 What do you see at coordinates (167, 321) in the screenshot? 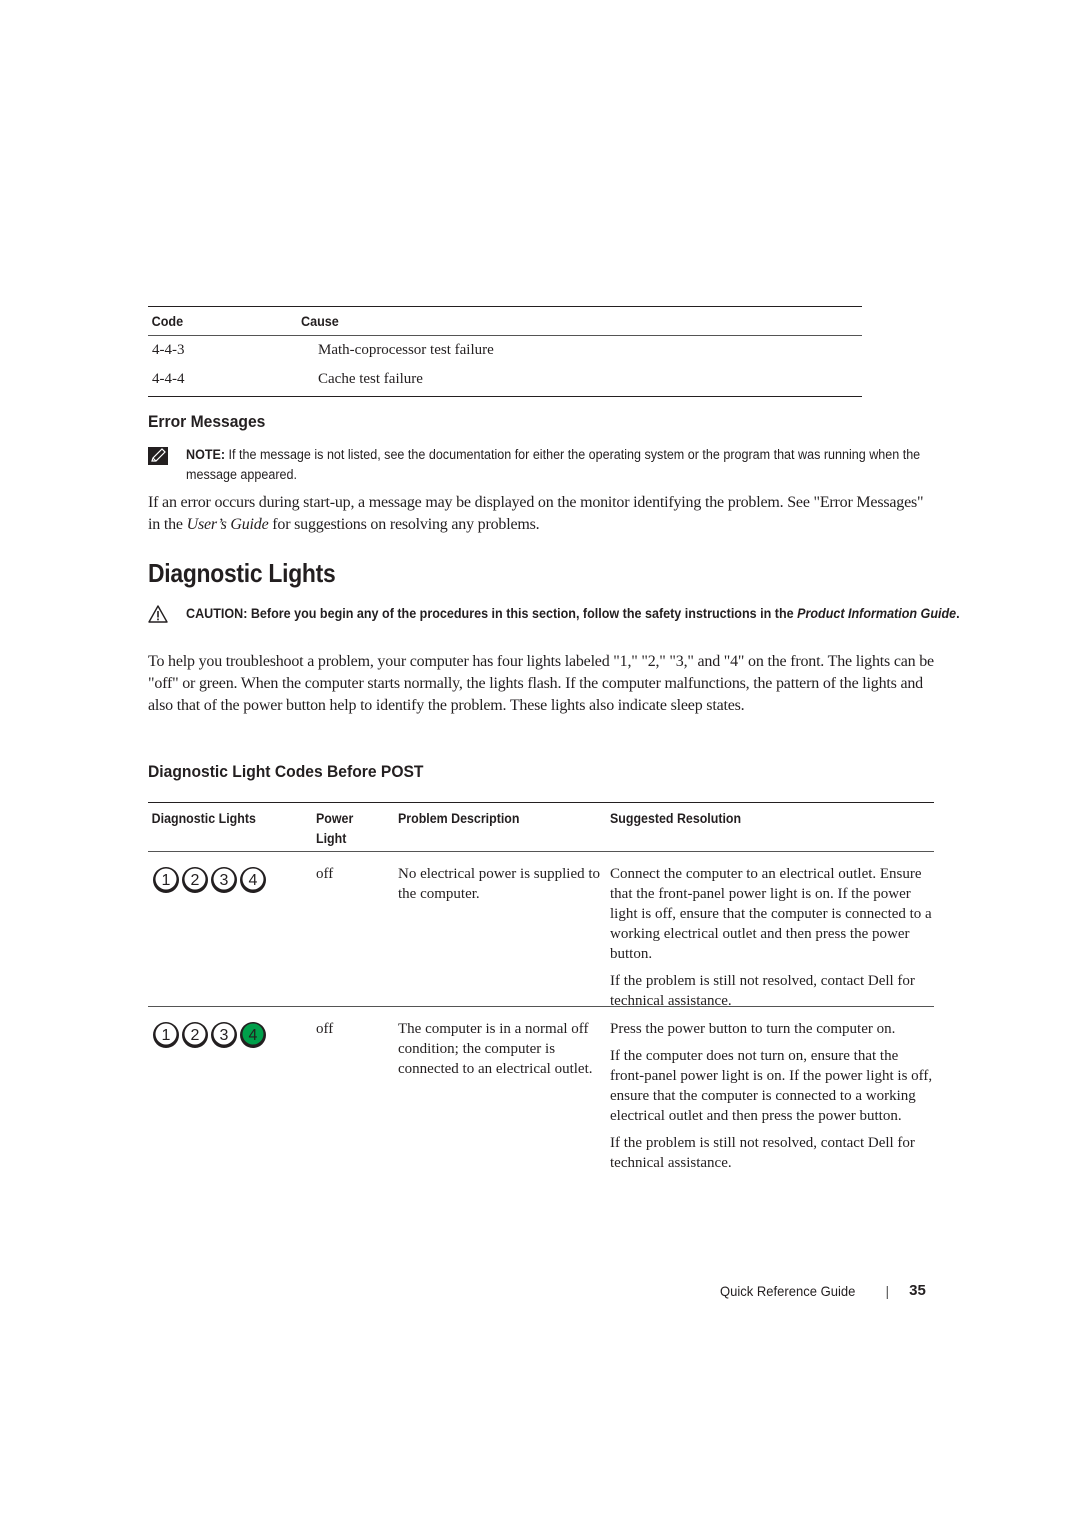
I see `header-code: Code` at bounding box center [167, 321].